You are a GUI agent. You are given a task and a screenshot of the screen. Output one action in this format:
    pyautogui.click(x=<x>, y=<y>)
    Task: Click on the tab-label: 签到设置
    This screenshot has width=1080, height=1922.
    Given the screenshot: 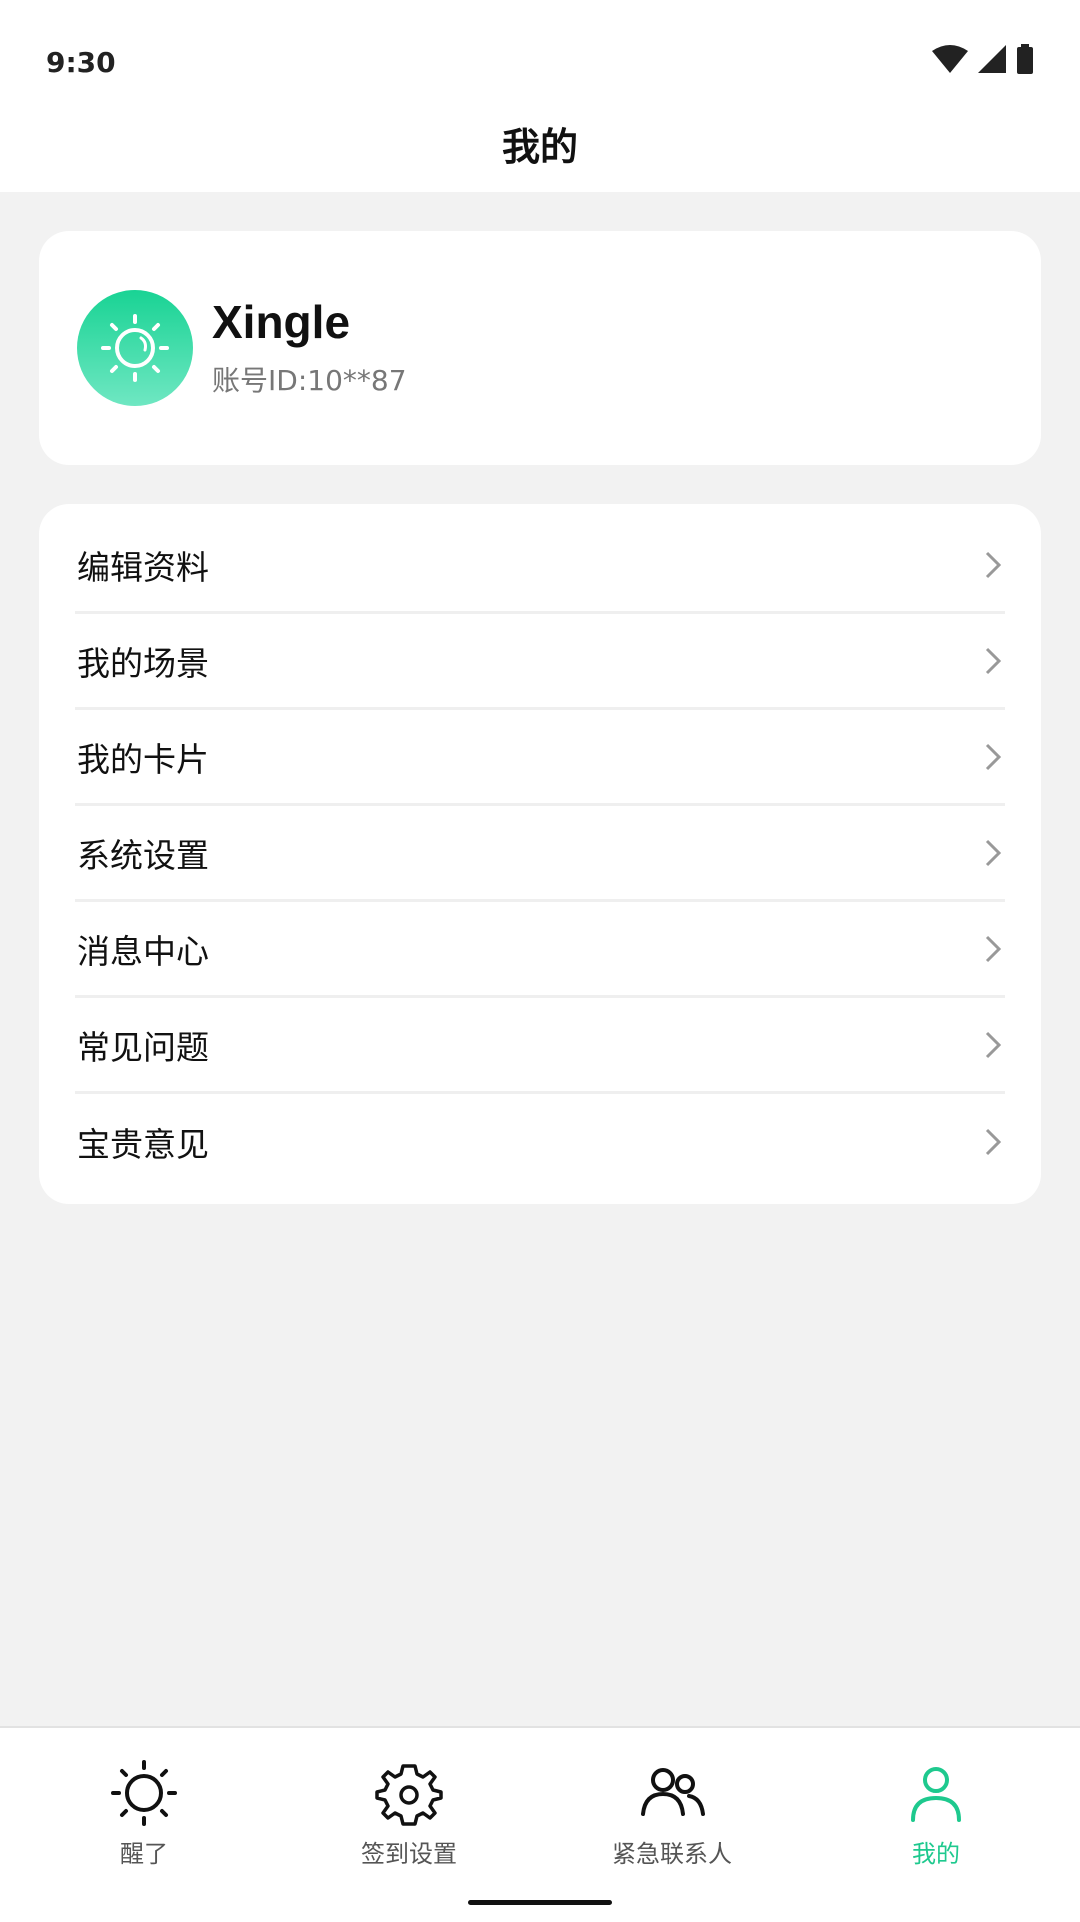 What is the action you would take?
    pyautogui.click(x=409, y=1854)
    